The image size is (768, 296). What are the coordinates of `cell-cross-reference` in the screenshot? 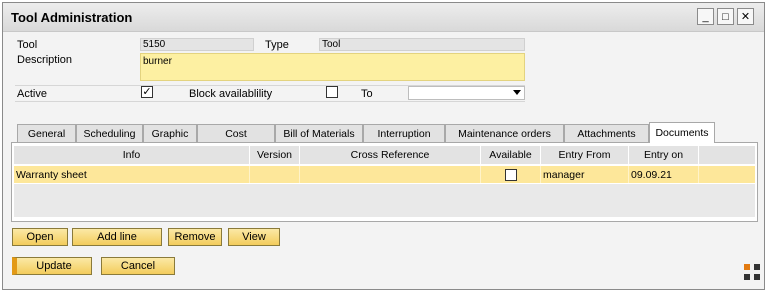 It's located at (390, 174).